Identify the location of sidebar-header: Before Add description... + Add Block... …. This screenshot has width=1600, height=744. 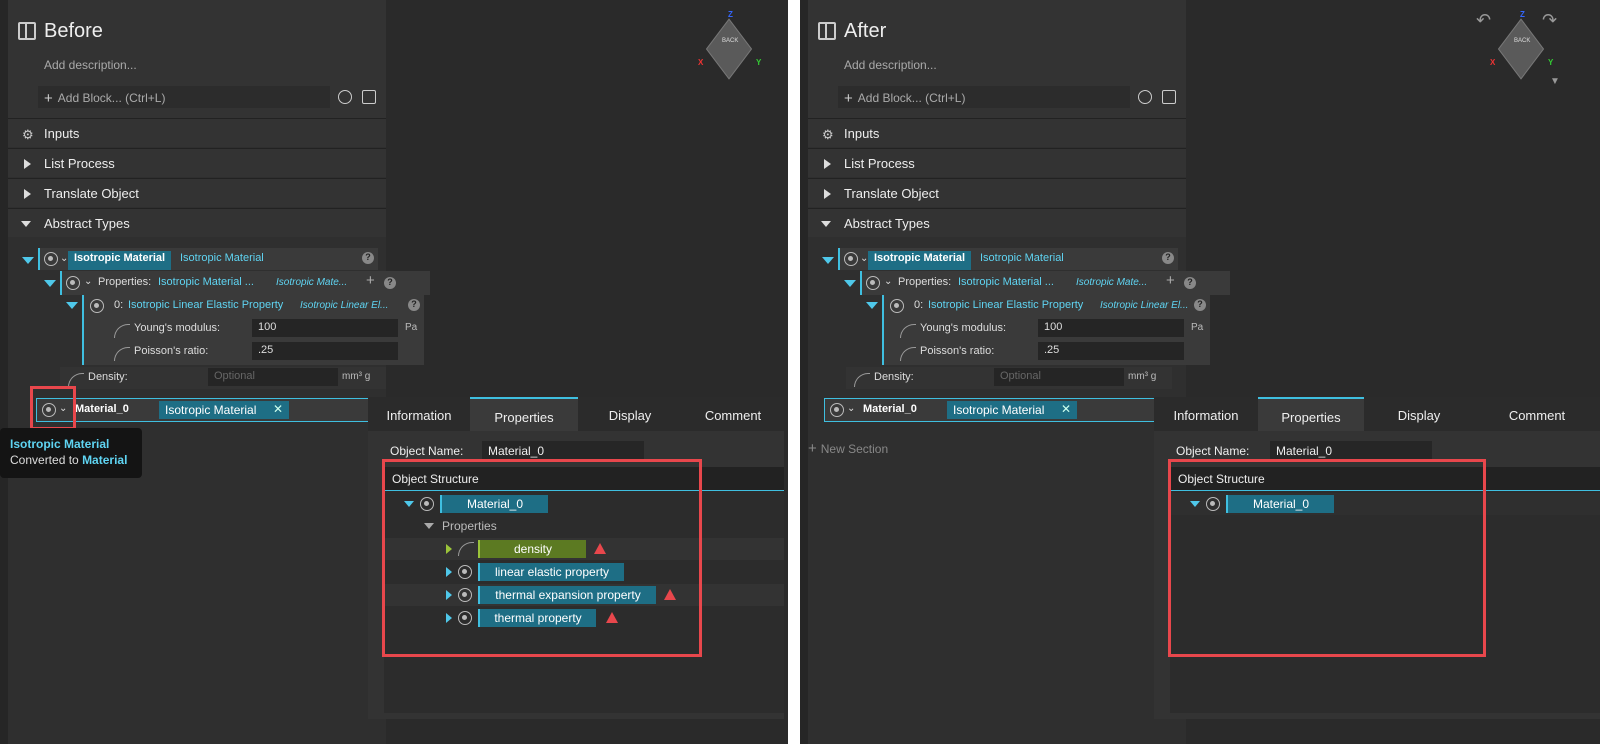
(197, 59).